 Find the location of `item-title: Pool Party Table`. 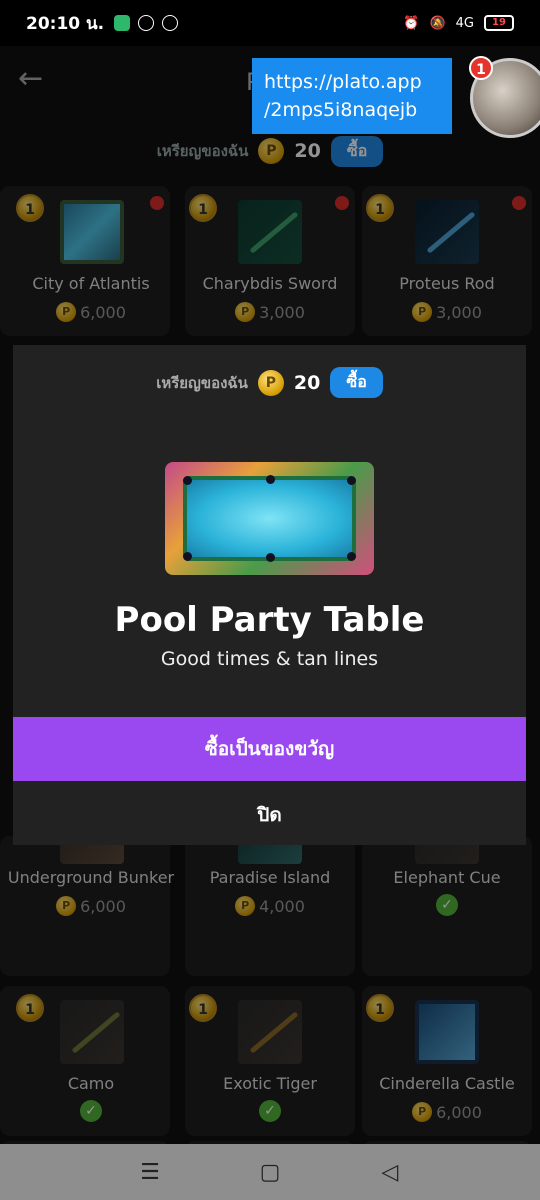

item-title: Pool Party Table is located at coordinates (269, 620).